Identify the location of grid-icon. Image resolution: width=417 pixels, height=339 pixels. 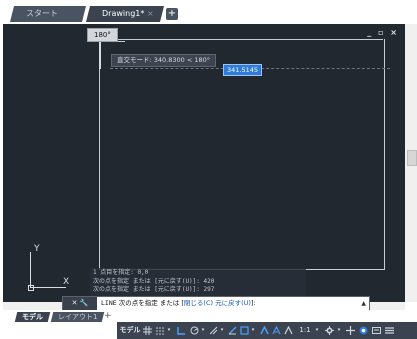
(147, 330).